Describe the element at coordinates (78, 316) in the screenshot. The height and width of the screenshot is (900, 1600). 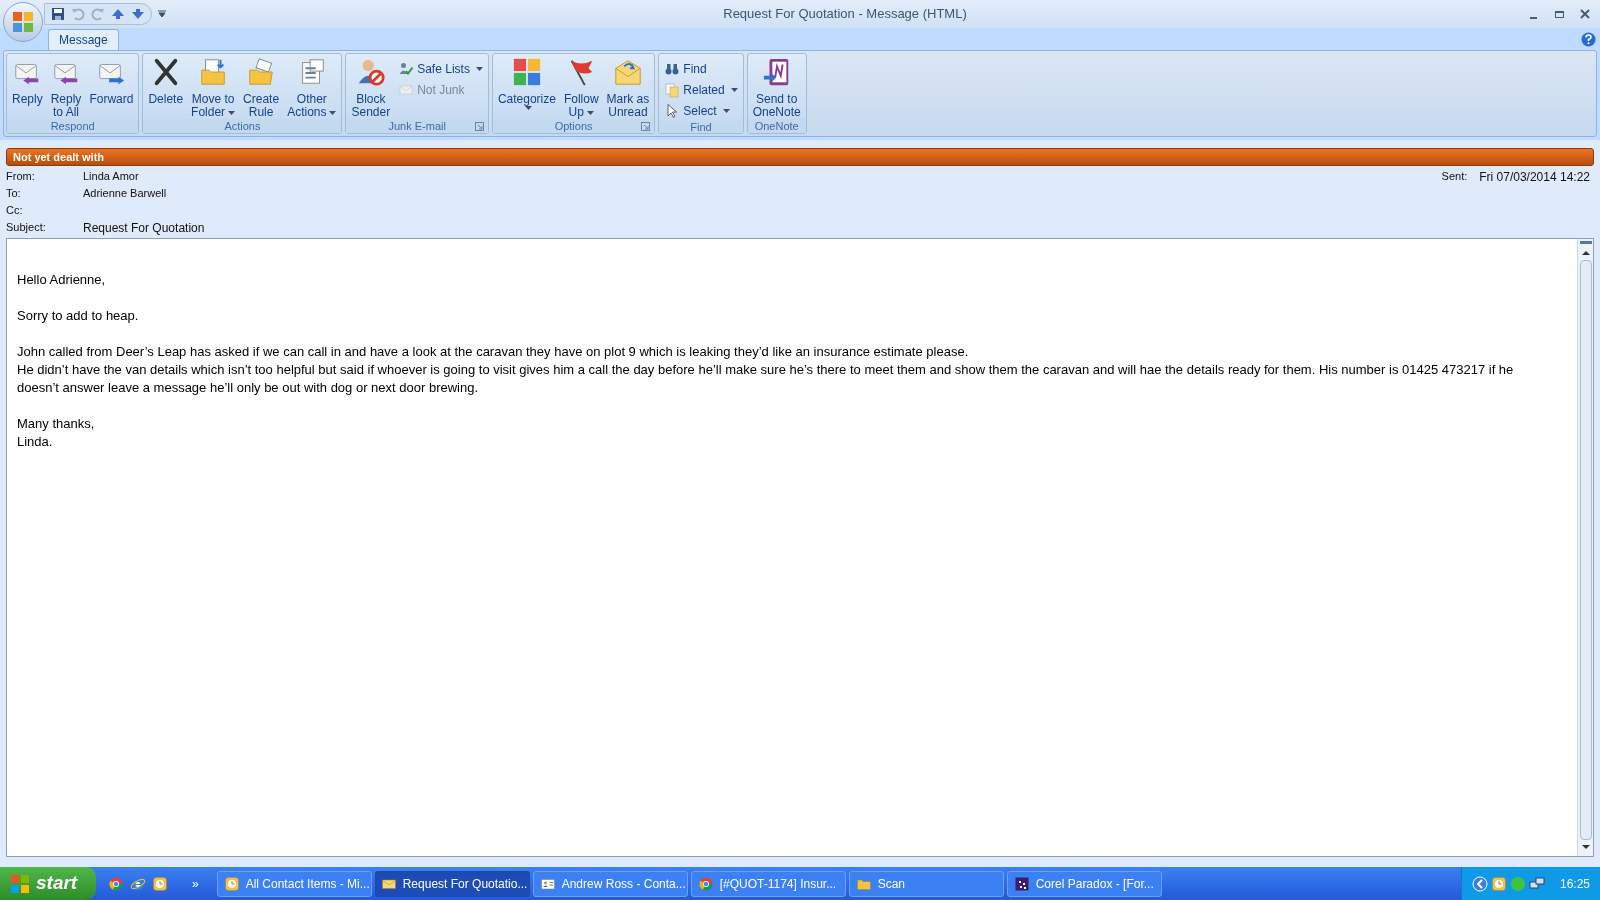
I see `message-text: Sorry to add to heap.` at that location.